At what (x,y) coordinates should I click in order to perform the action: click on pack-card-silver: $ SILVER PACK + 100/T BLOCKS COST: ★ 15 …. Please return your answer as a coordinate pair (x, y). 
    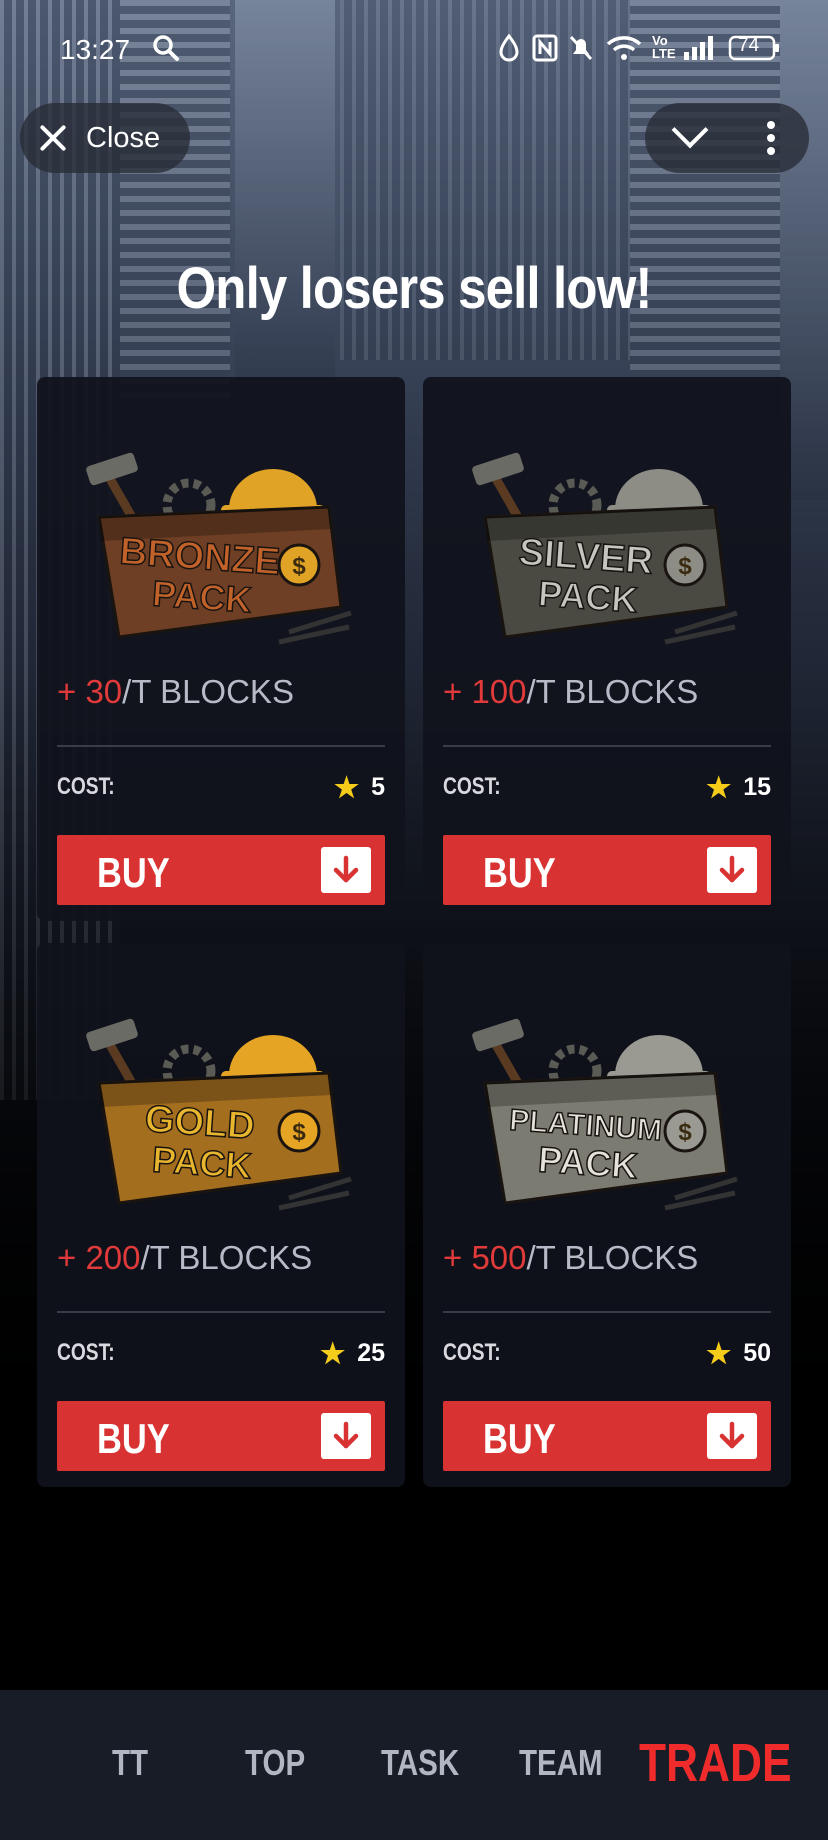
    Looking at the image, I should click on (607, 649).